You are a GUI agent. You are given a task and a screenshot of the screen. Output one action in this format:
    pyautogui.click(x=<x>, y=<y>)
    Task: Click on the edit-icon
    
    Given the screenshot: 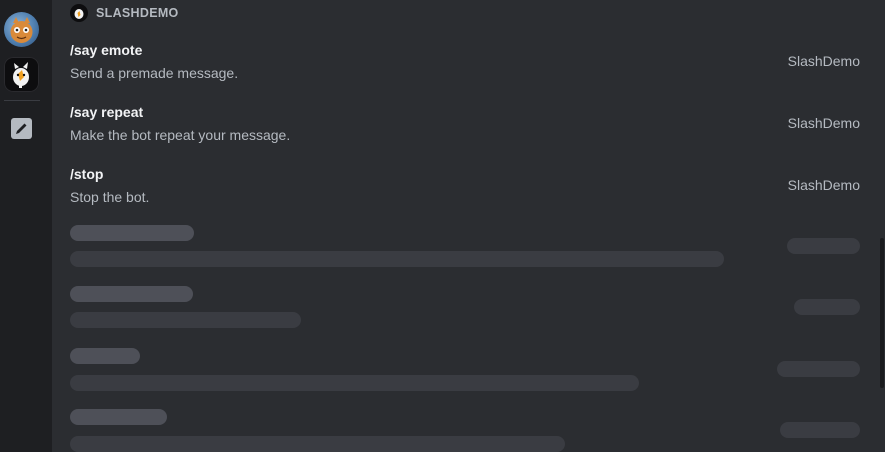 What is the action you would take?
    pyautogui.click(x=21, y=128)
    